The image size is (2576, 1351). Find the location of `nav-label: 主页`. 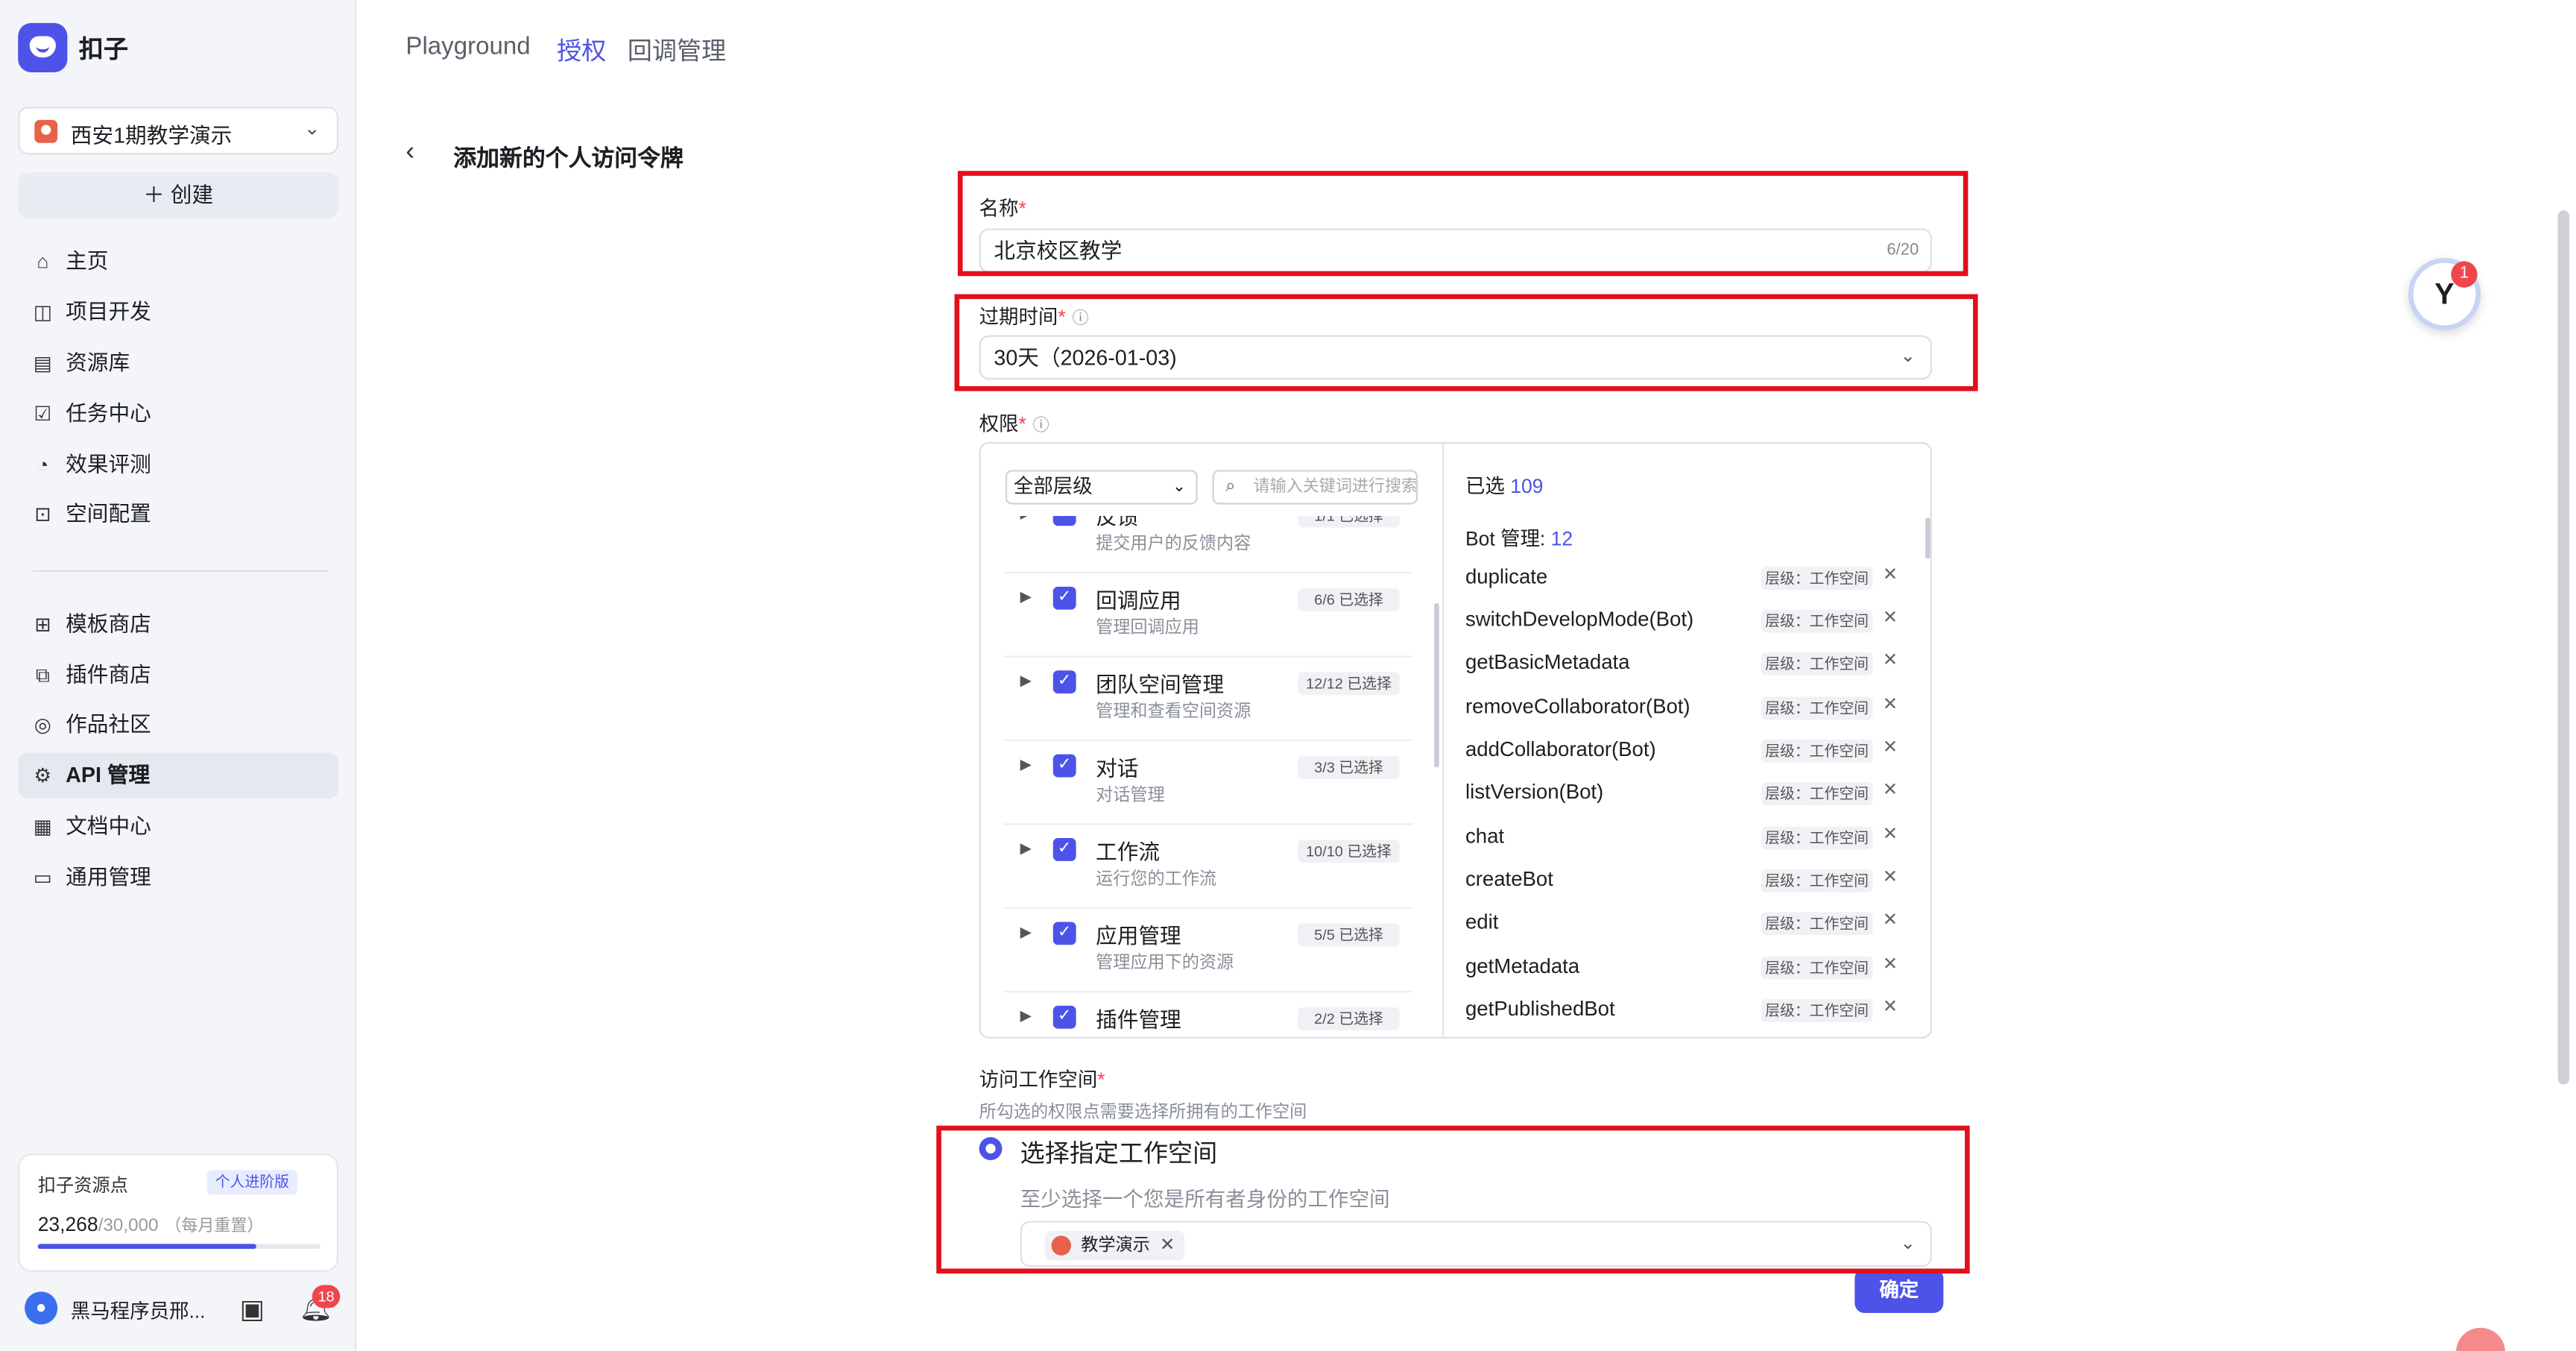

nav-label: 主页 is located at coordinates (87, 260).